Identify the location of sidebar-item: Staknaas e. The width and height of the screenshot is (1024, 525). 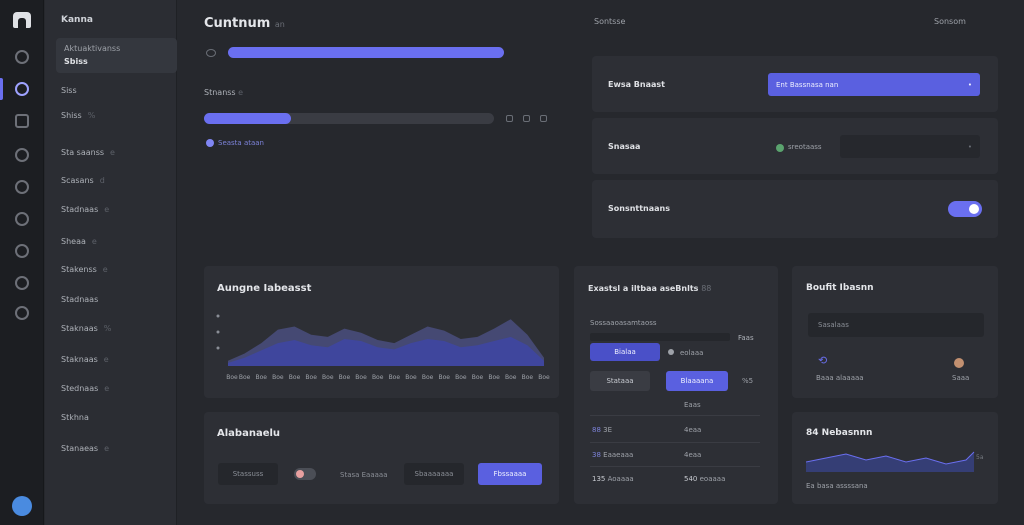
(85, 359).